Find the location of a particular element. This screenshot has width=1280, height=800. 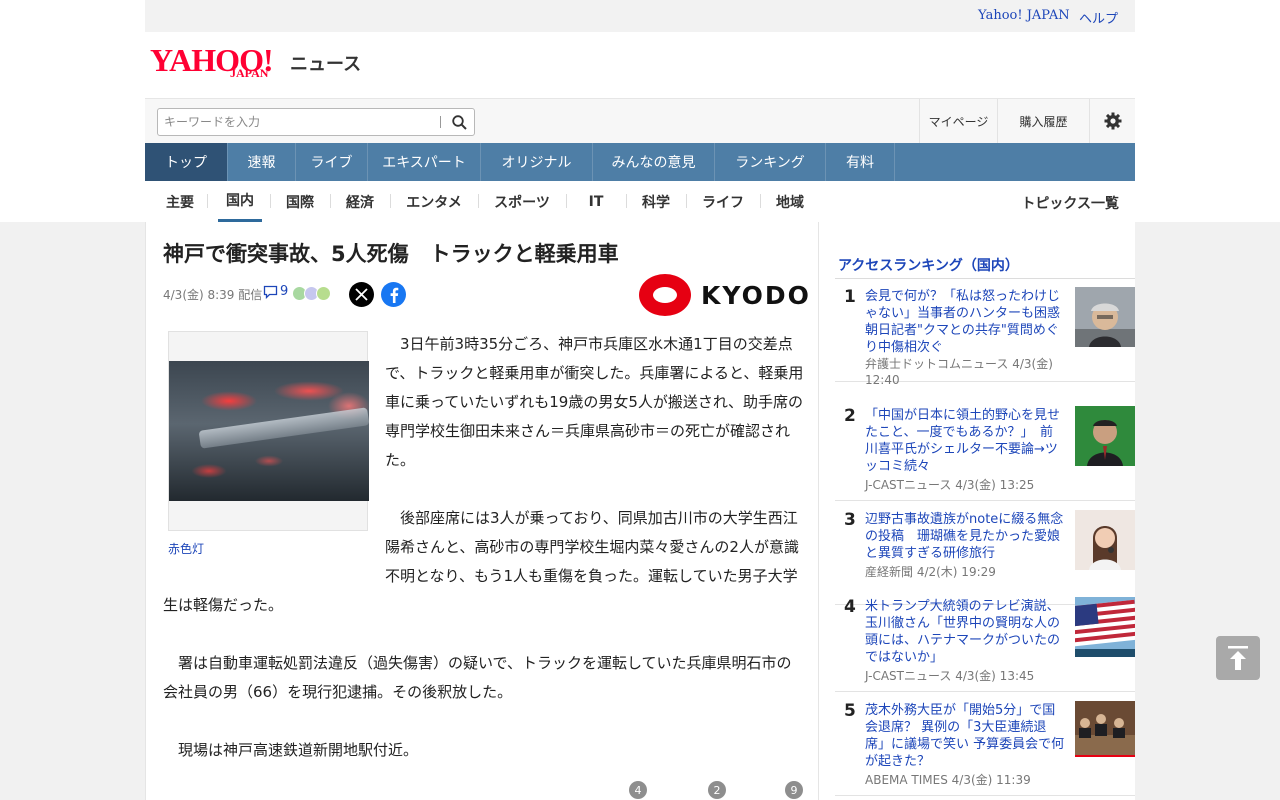

us-flag-icon is located at coordinates (1105, 627).